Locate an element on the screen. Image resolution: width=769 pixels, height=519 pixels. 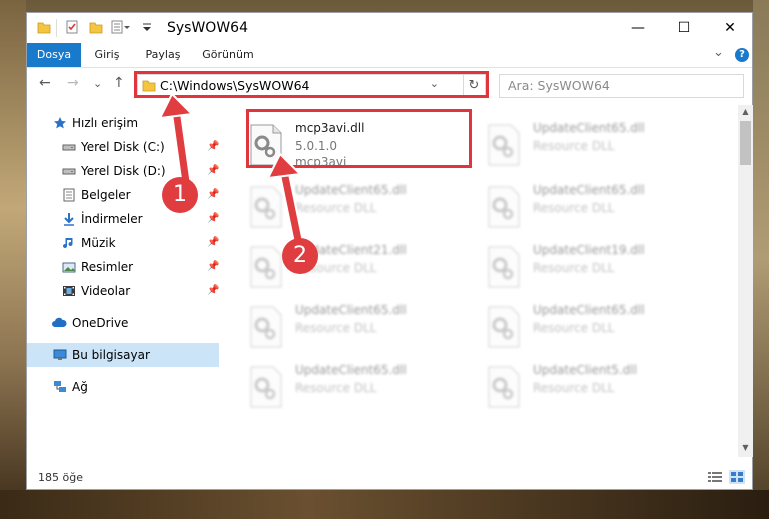
arrow-1-head is located at coordinates (176, 106).